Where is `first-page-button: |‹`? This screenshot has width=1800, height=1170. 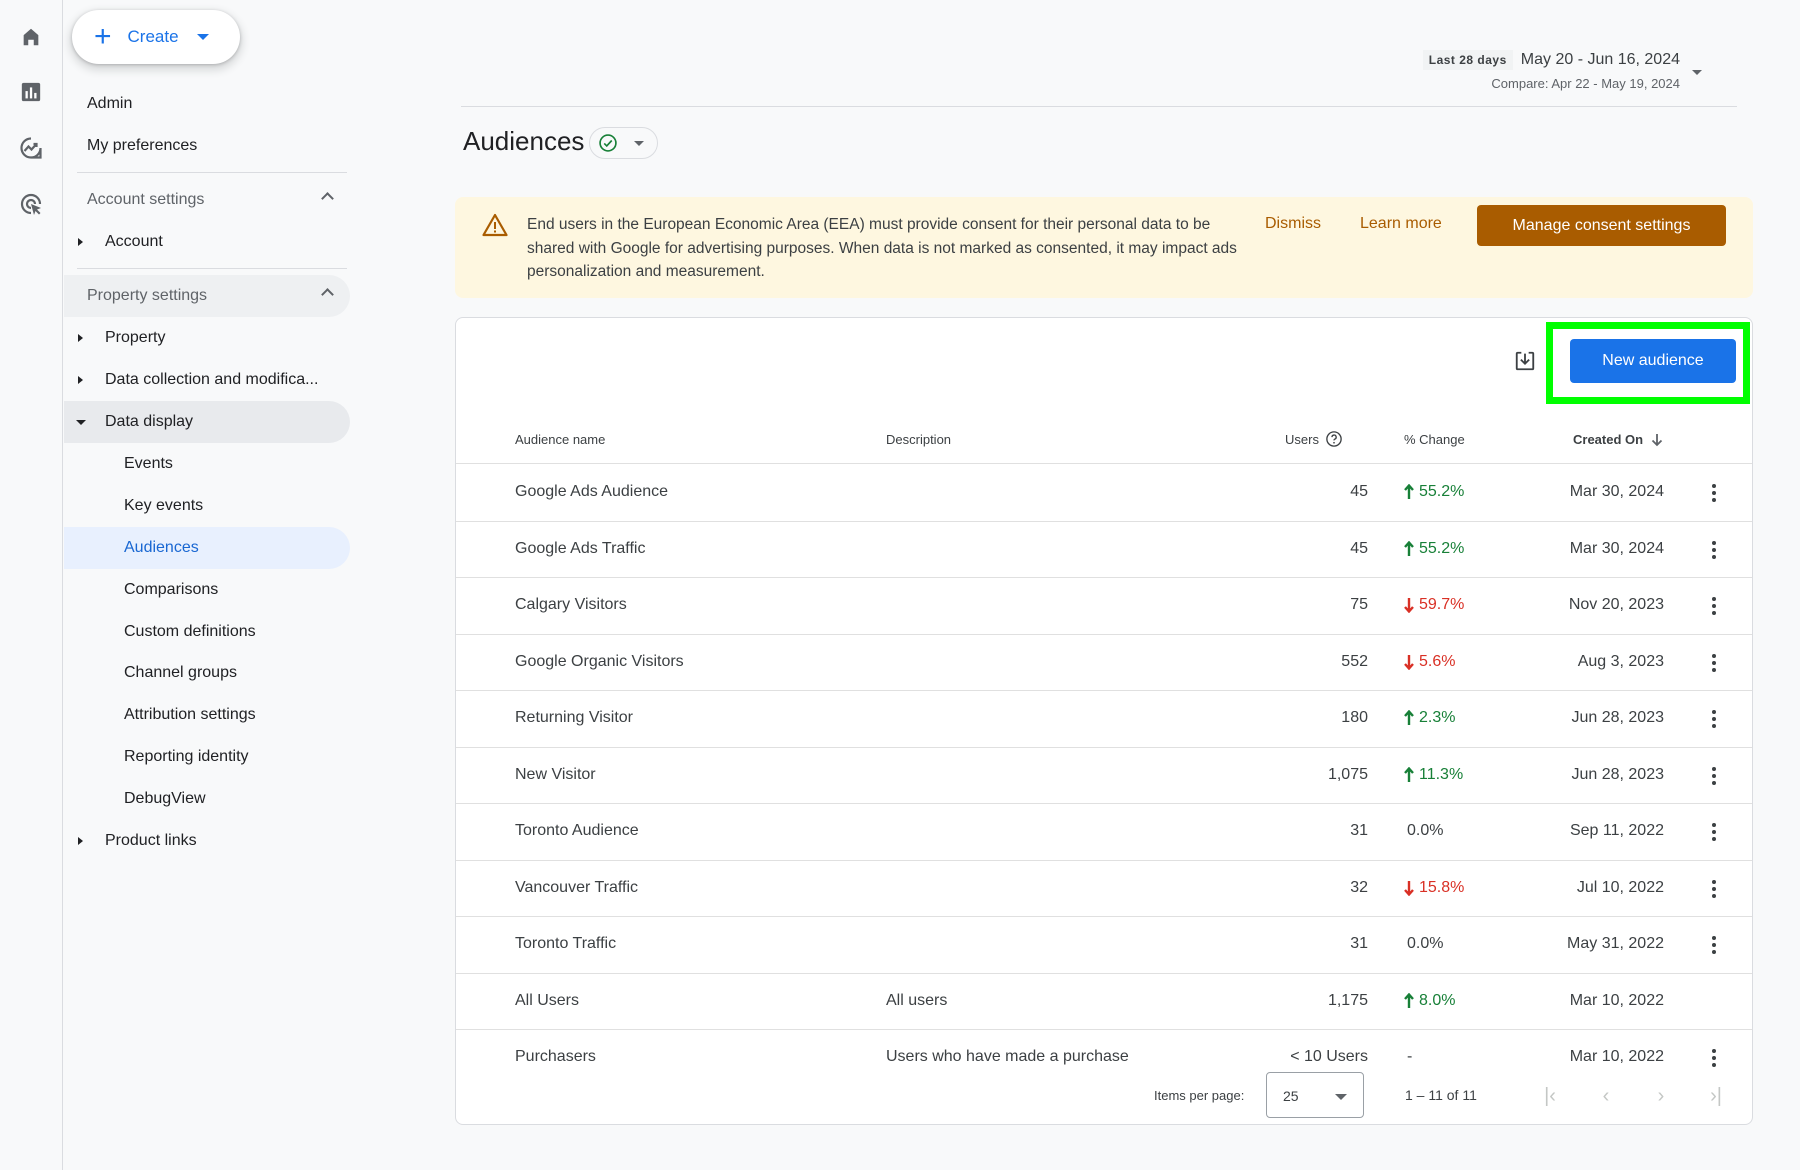 first-page-button: |‹ is located at coordinates (1550, 1096).